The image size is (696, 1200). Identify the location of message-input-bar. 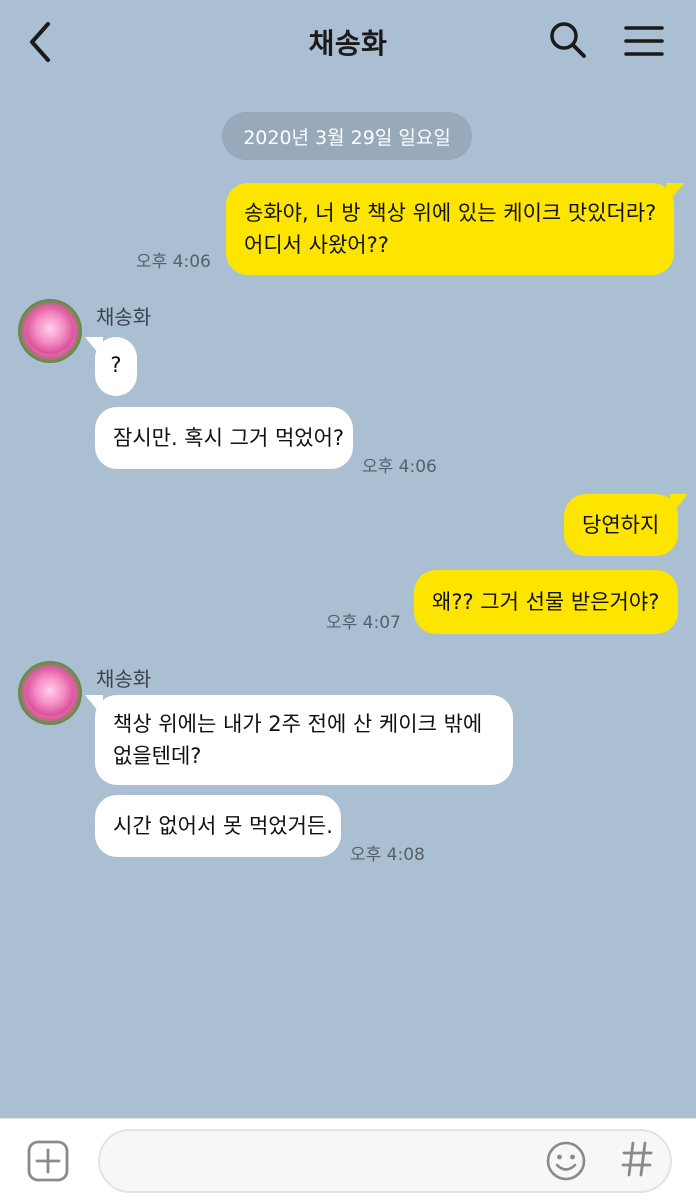
(348, 1159).